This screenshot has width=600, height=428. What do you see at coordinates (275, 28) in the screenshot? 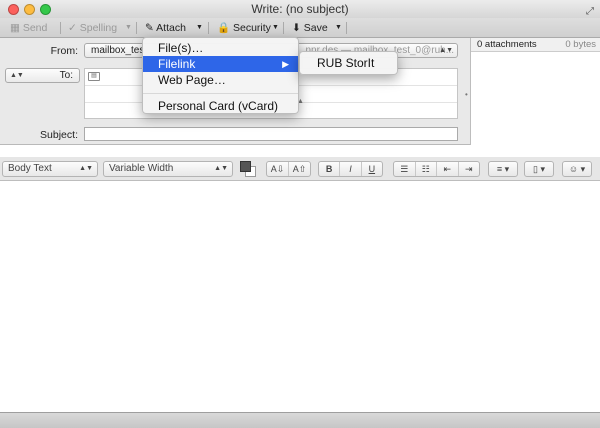
I see `security-dropdown-icon: ▼` at bounding box center [275, 28].